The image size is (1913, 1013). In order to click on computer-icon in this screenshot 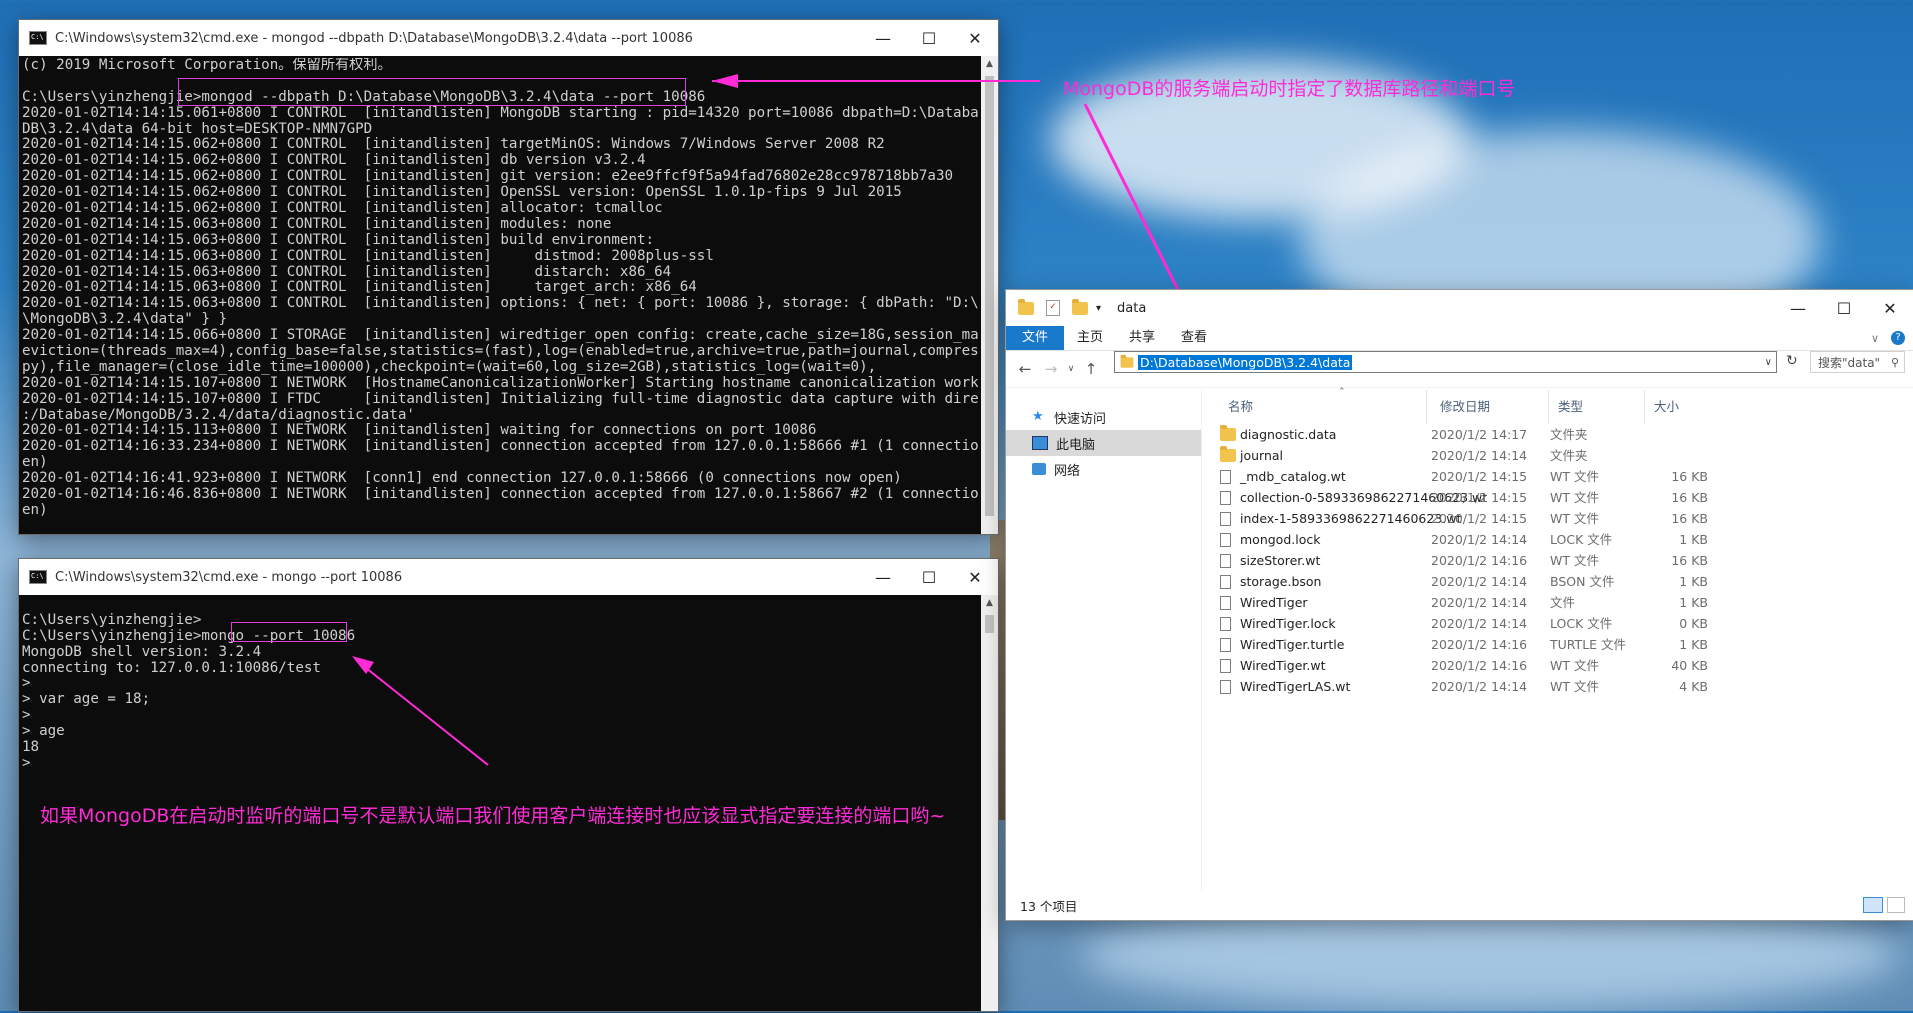, I will do `click(1040, 443)`.